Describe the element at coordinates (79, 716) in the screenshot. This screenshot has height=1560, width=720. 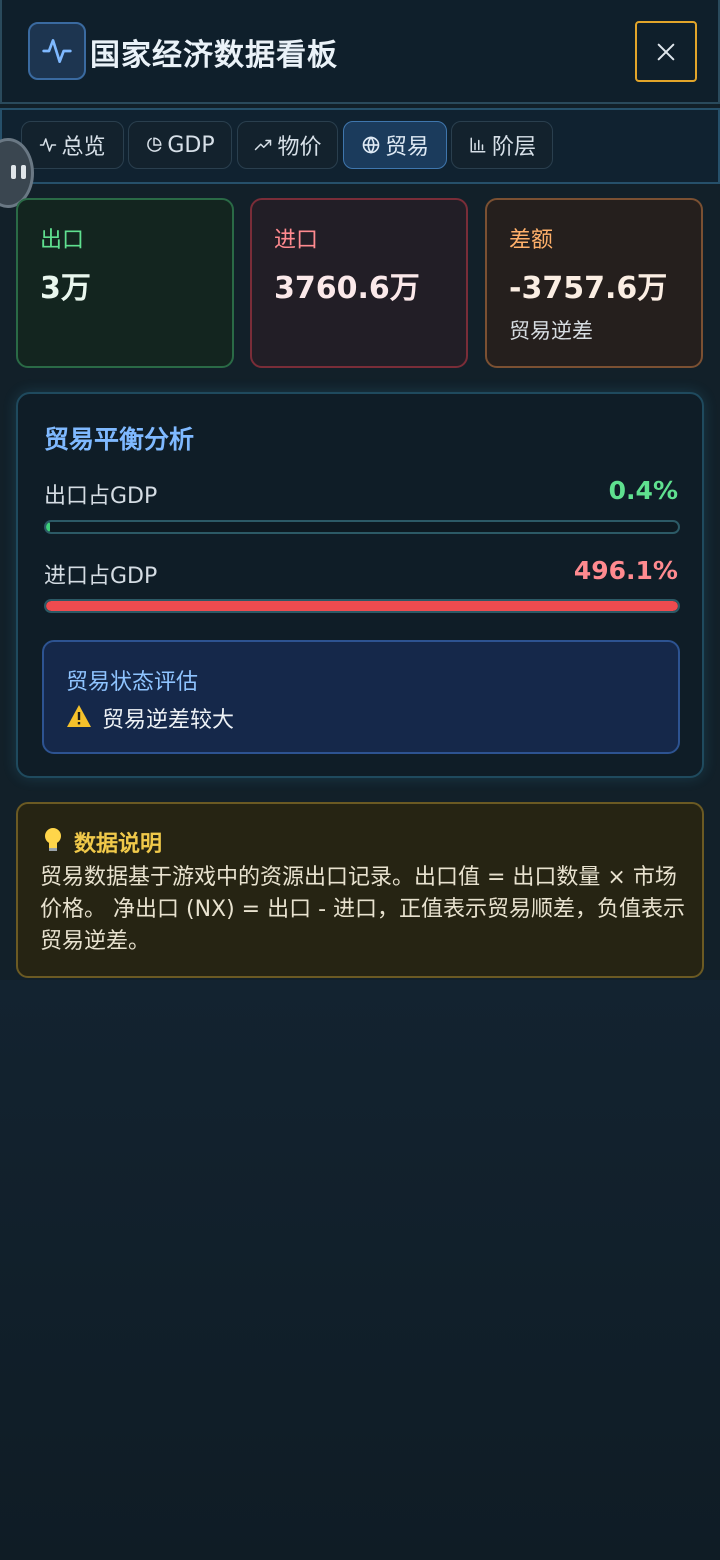
I see `warning-icon` at that location.